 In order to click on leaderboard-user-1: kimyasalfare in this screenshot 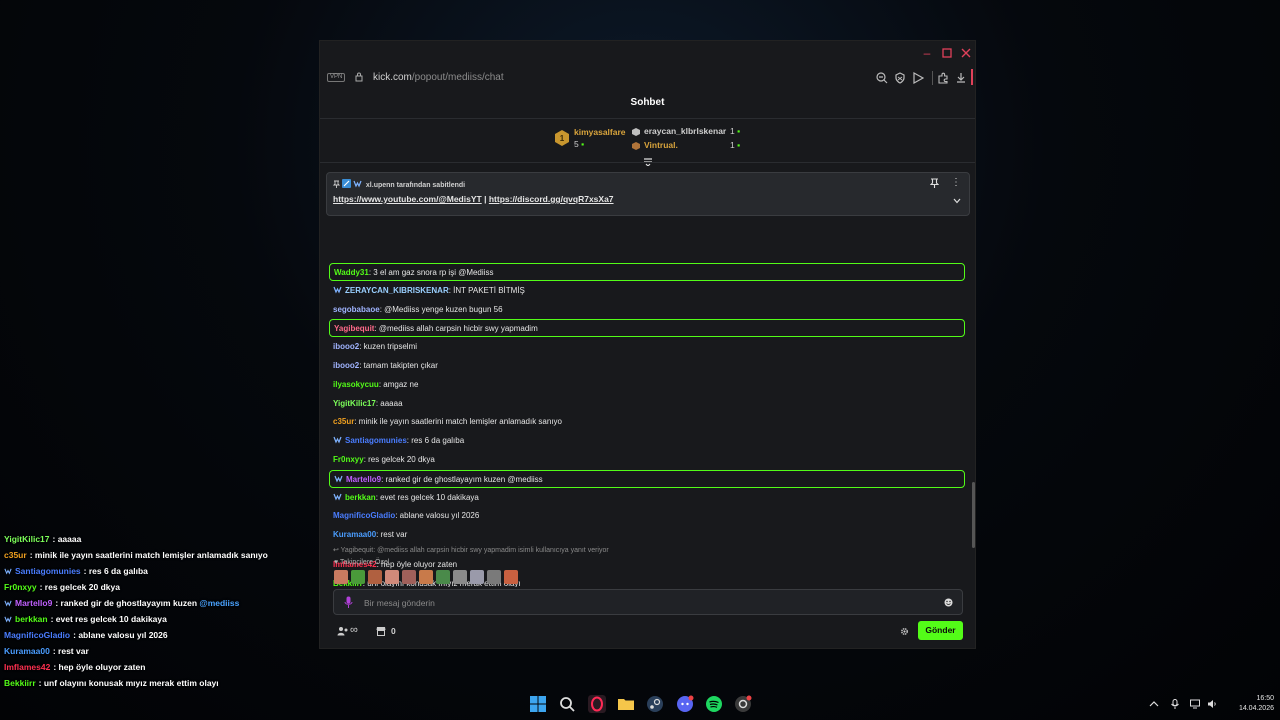, I will do `click(600, 132)`.